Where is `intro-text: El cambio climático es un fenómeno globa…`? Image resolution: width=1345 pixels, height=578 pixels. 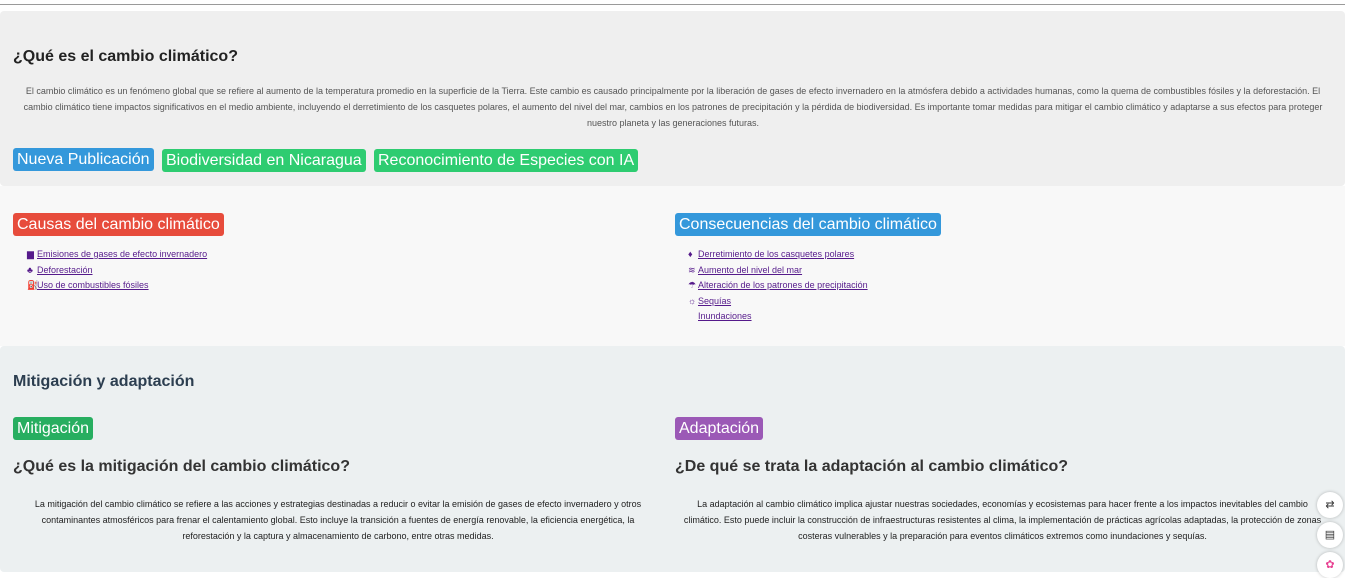
intro-text: El cambio climático es un fenómeno globa… is located at coordinates (673, 107).